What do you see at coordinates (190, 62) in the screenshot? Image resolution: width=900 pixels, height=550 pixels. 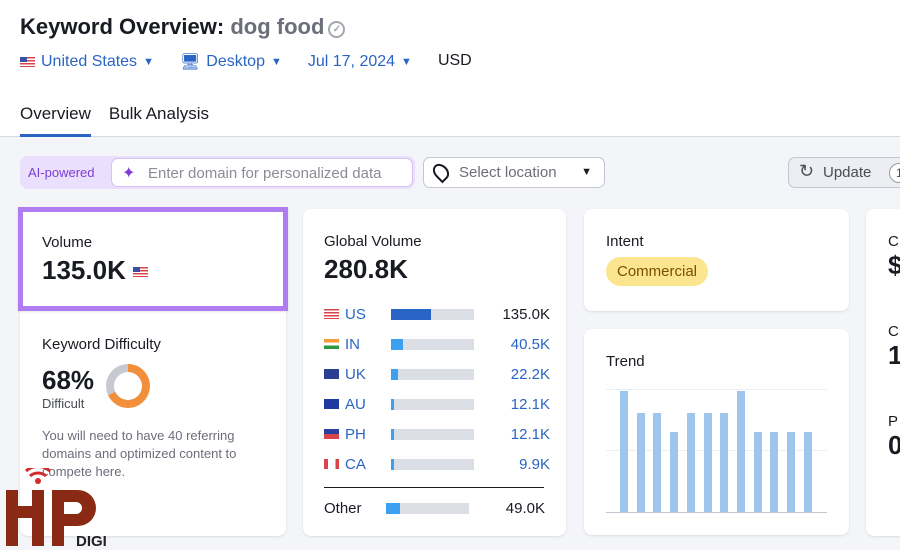 I see `monitor-icon: 🖥` at bounding box center [190, 62].